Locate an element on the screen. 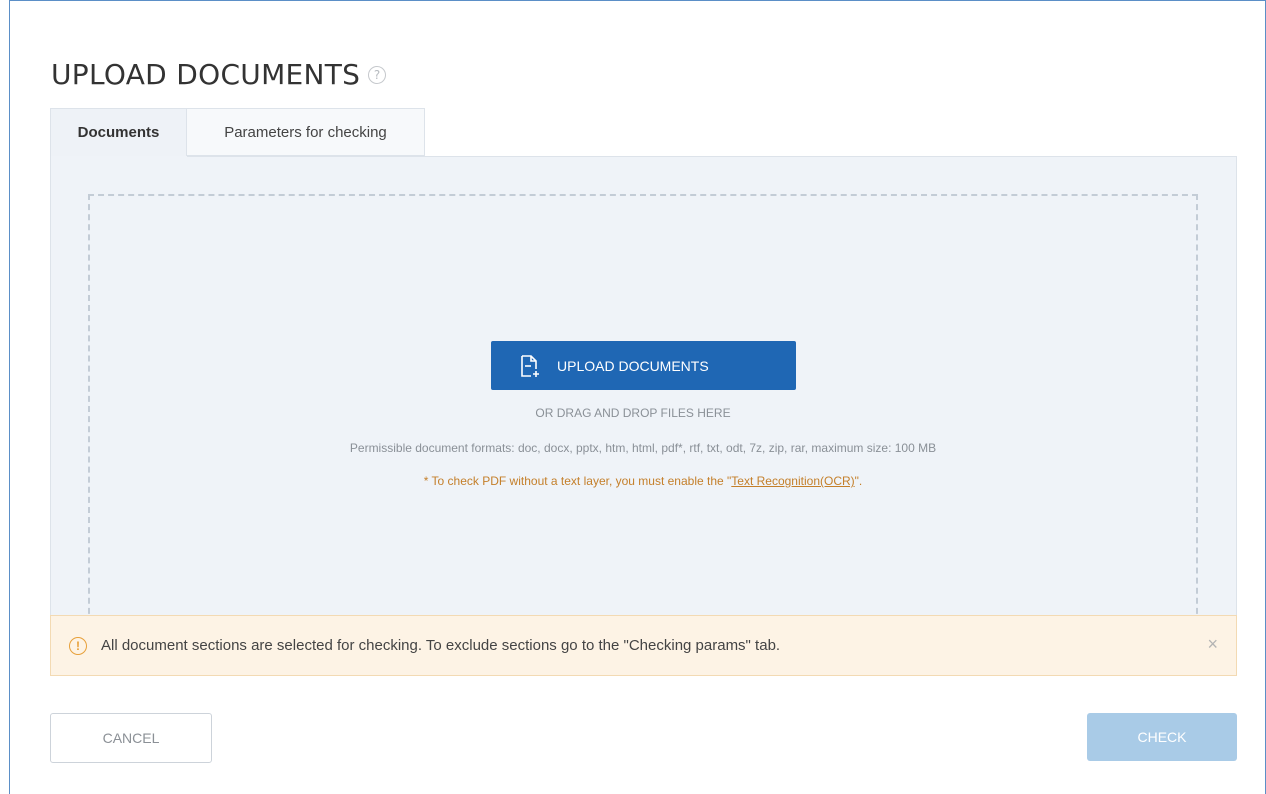 This screenshot has height=794, width=1266. panel-divider is located at coordinates (712, 156).